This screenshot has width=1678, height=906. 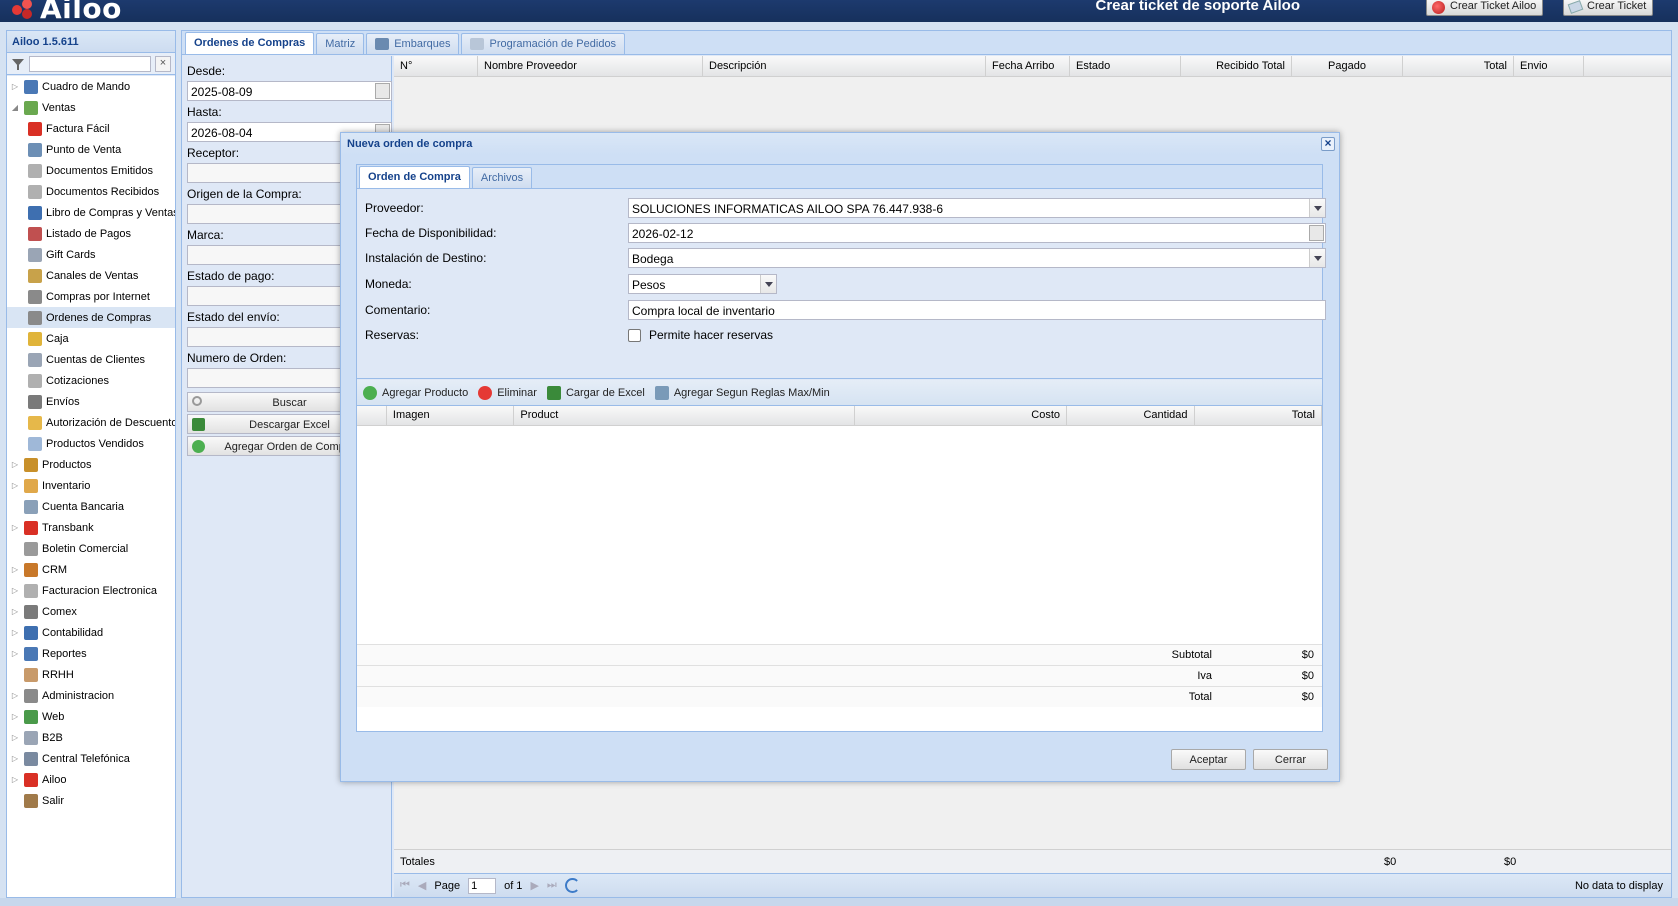 I want to click on sidebar-item-transbank: ▷ Transbank, so click(x=91, y=527).